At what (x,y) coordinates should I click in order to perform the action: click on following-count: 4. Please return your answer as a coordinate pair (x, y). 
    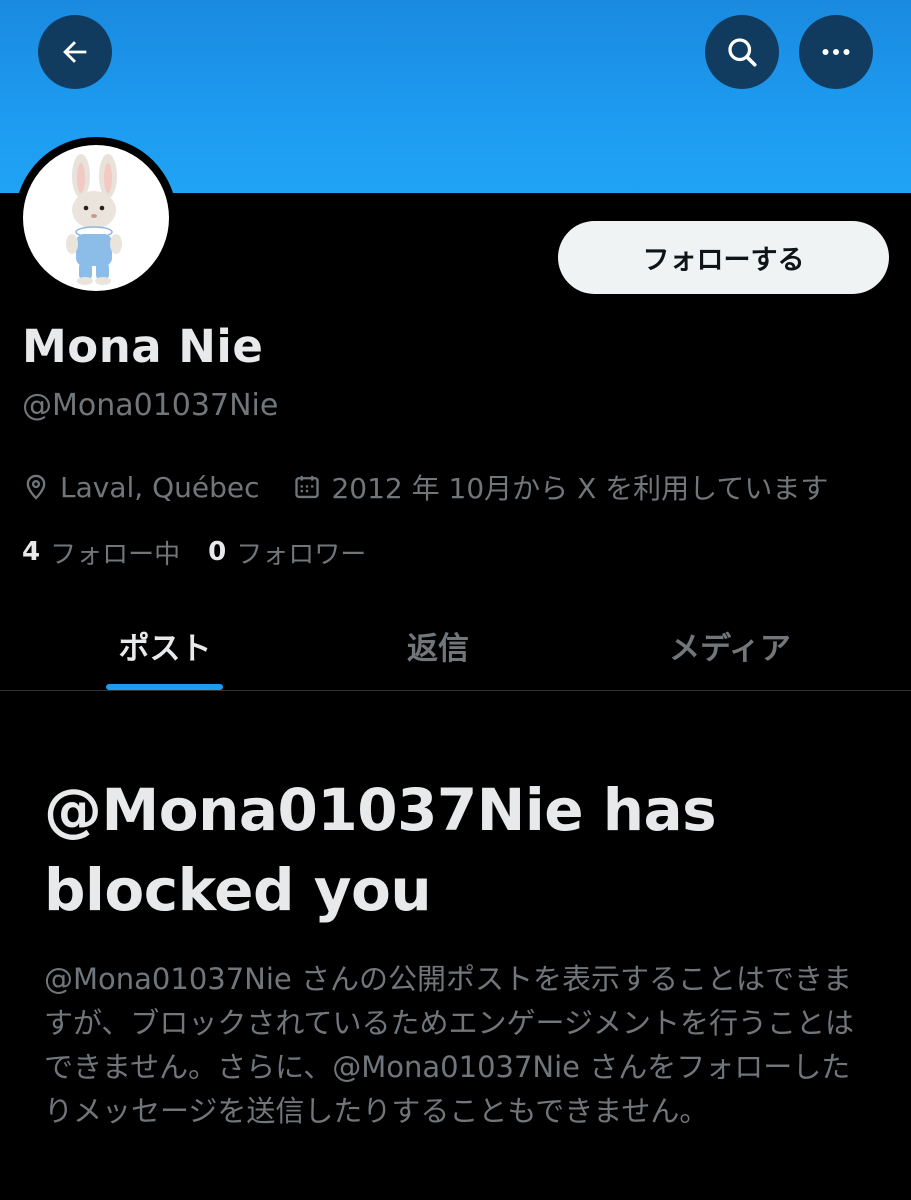
    Looking at the image, I should click on (31, 552).